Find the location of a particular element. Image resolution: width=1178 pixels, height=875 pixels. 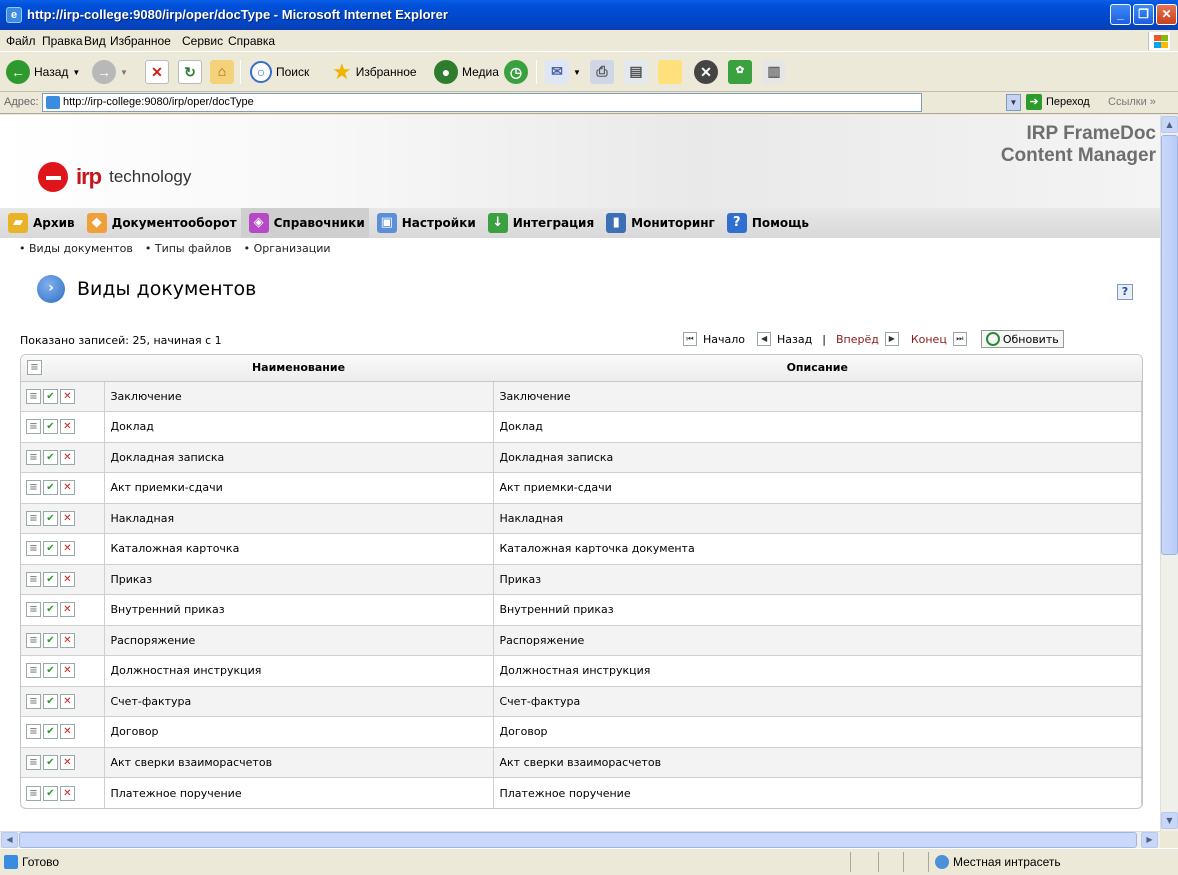

col-desc-header: Описание is located at coordinates (817, 368).